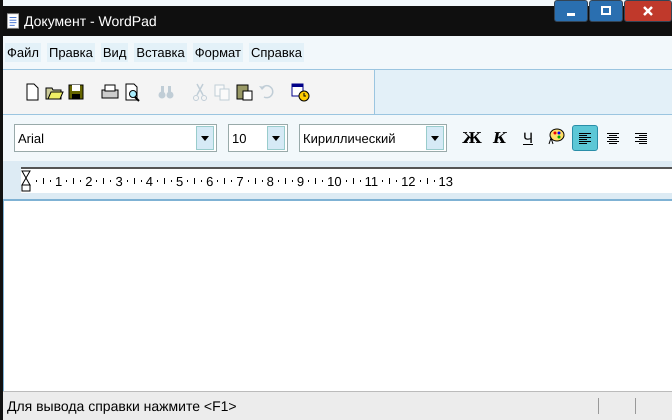  I want to click on align-left-button, so click(585, 138).